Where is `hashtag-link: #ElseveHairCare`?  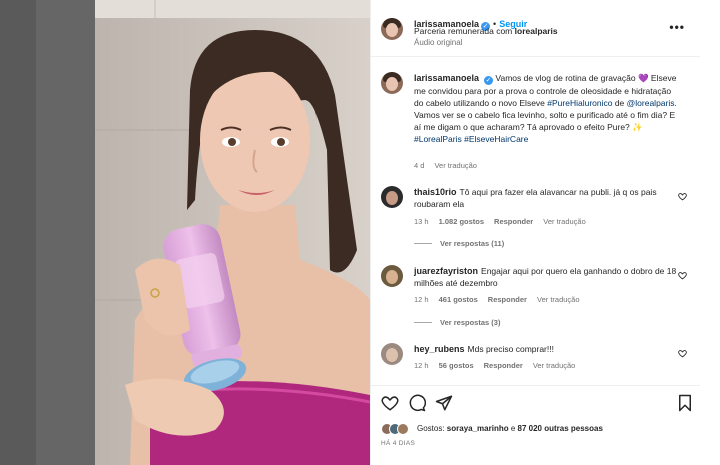 hashtag-link: #ElseveHairCare is located at coordinates (496, 139).